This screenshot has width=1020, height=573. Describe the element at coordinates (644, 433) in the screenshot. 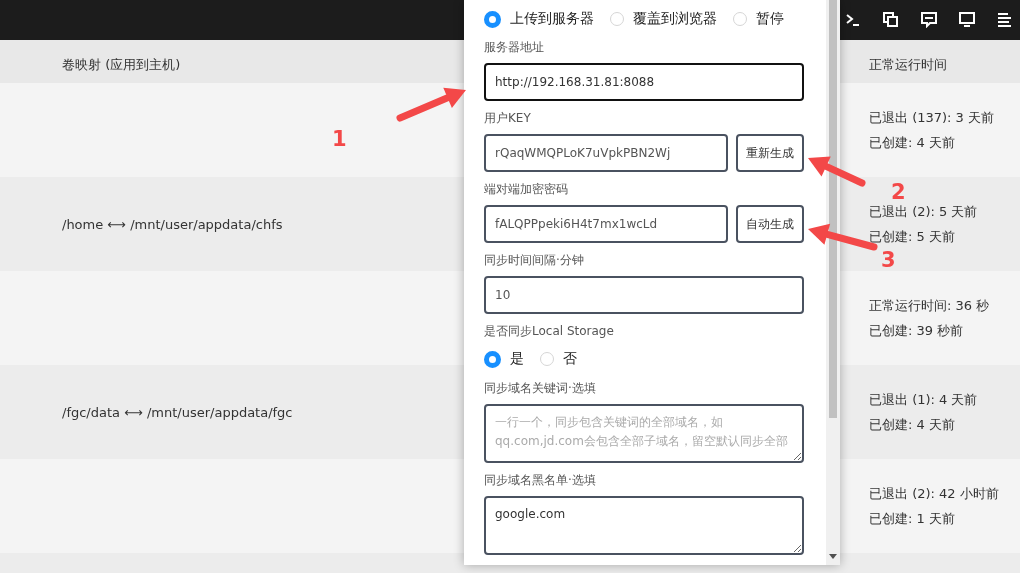

I see `text-area: 一行一个，同步包含关键词的全部域名，如qq.com,jd.com会包含全部子域名，留空默认同步全部` at that location.